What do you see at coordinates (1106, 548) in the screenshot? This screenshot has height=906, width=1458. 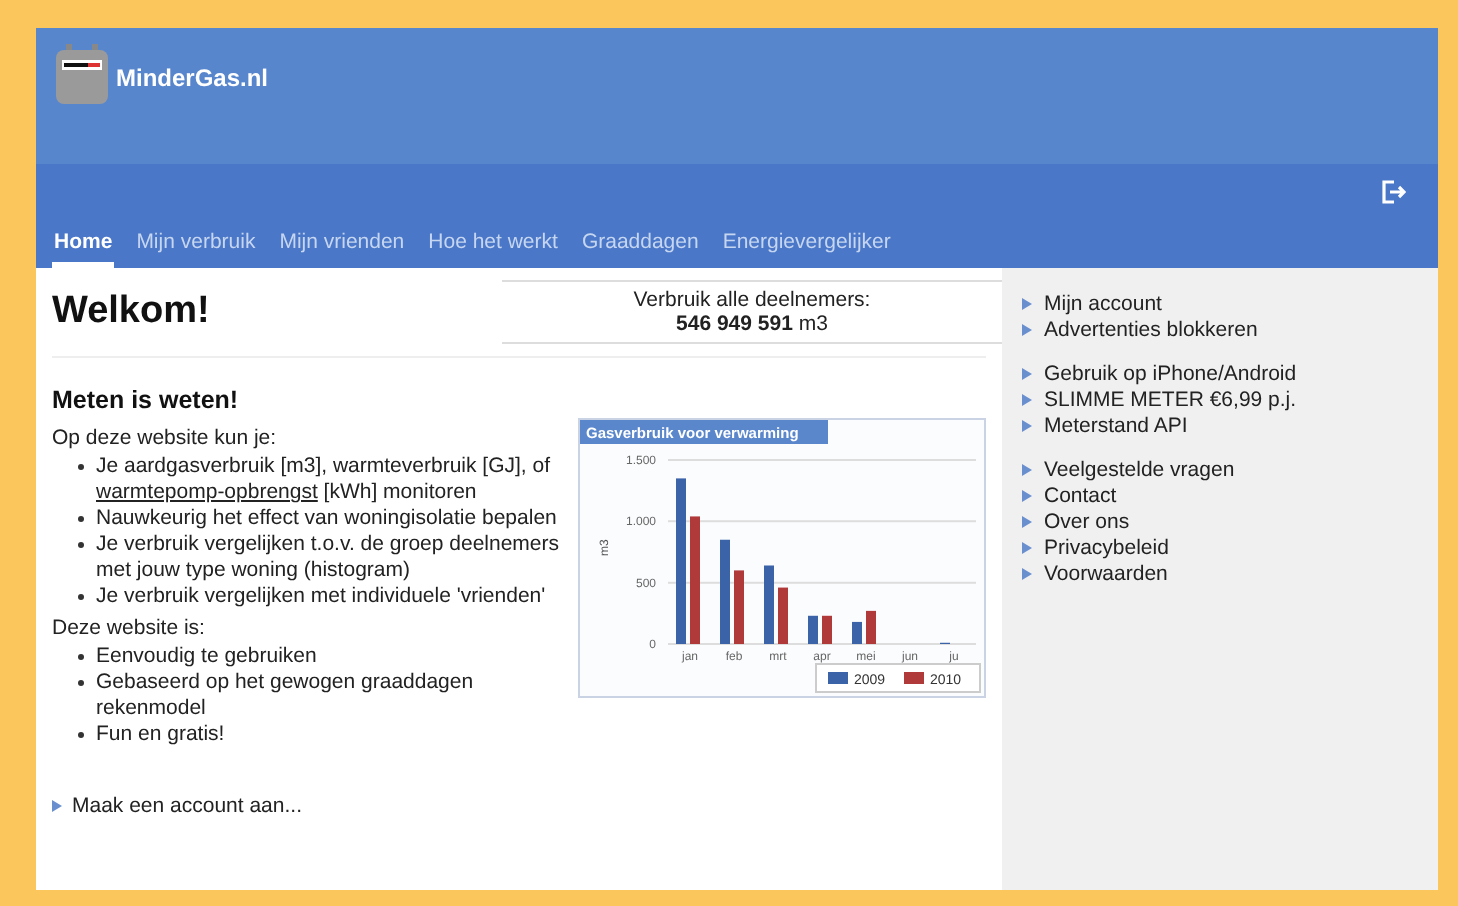 I see `sidebar-link: Privacybeleid` at bounding box center [1106, 548].